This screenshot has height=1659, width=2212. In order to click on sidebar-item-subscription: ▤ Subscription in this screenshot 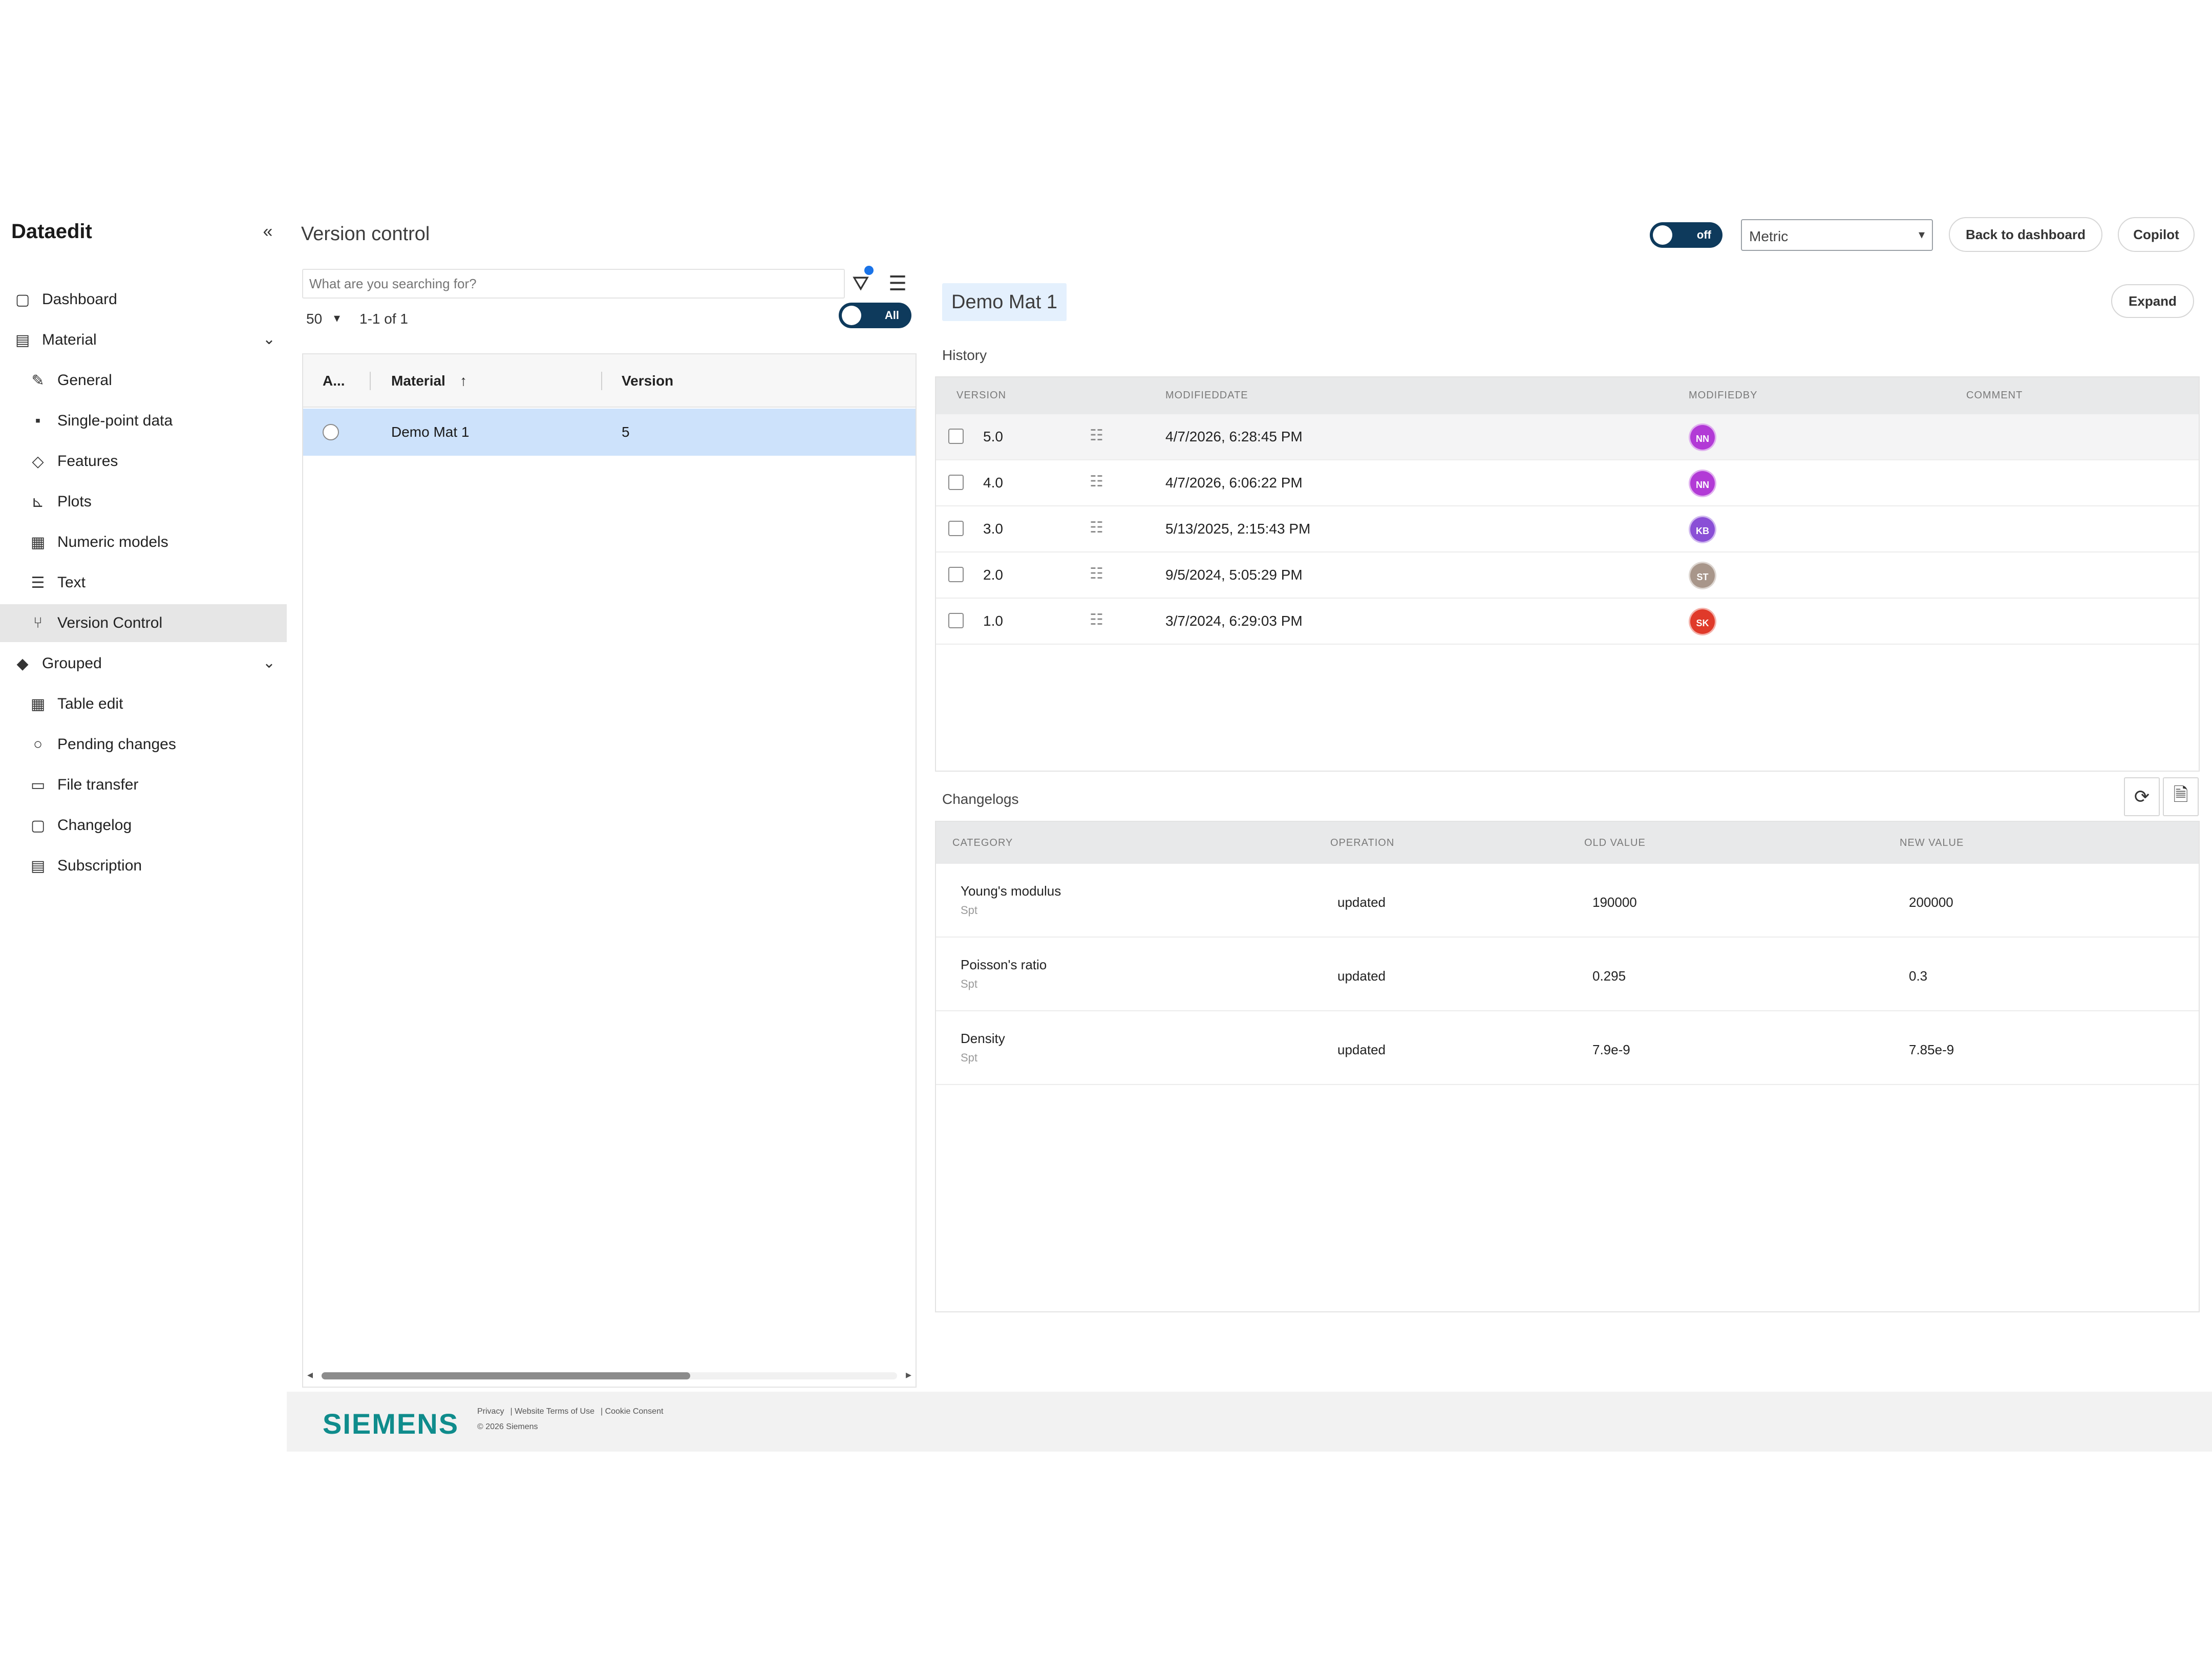, I will do `click(143, 866)`.